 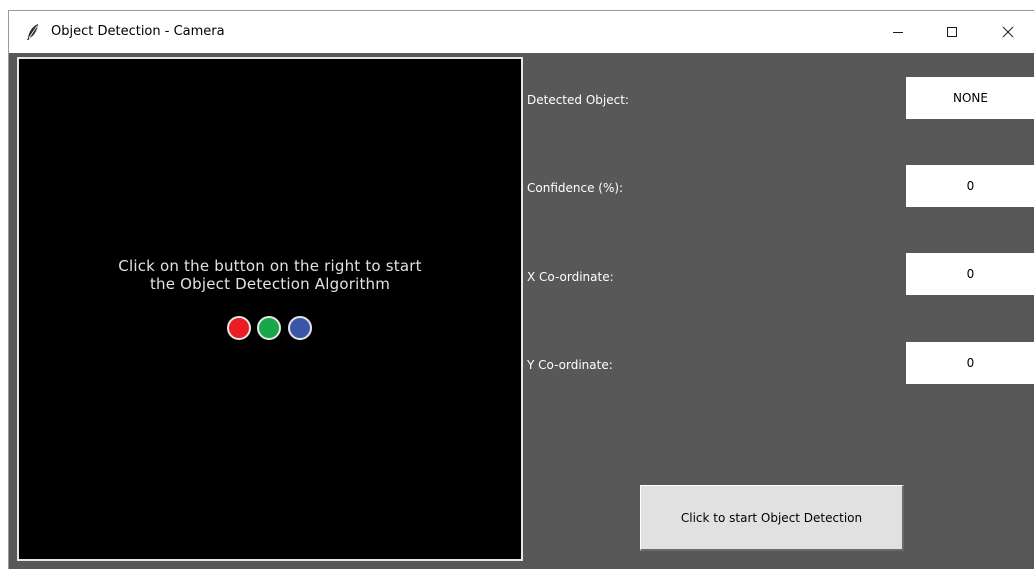 I want to click on x-coordinate-value: 0, so click(x=970, y=274).